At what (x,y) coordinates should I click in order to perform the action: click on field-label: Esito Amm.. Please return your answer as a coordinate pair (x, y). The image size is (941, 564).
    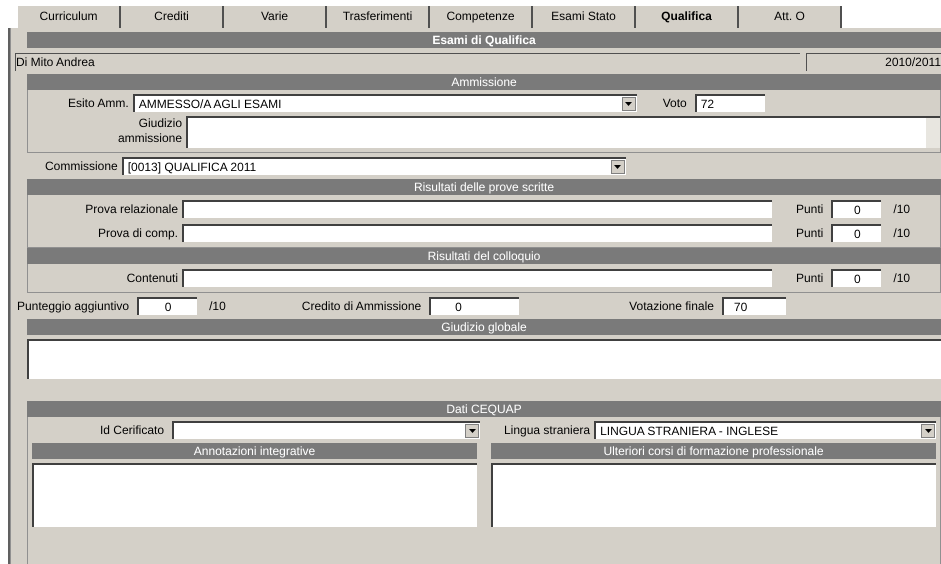
    Looking at the image, I should click on (98, 103).